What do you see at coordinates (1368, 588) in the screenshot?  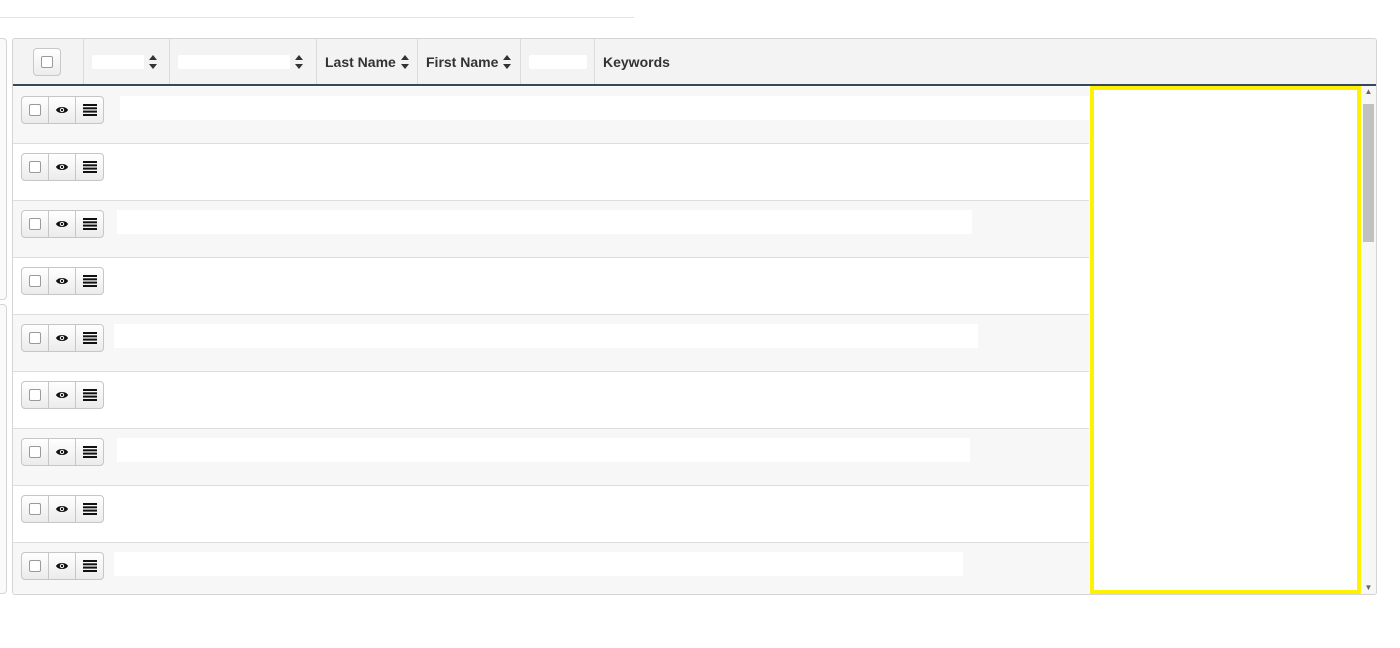 I see `scroll-down-icon: ▼` at bounding box center [1368, 588].